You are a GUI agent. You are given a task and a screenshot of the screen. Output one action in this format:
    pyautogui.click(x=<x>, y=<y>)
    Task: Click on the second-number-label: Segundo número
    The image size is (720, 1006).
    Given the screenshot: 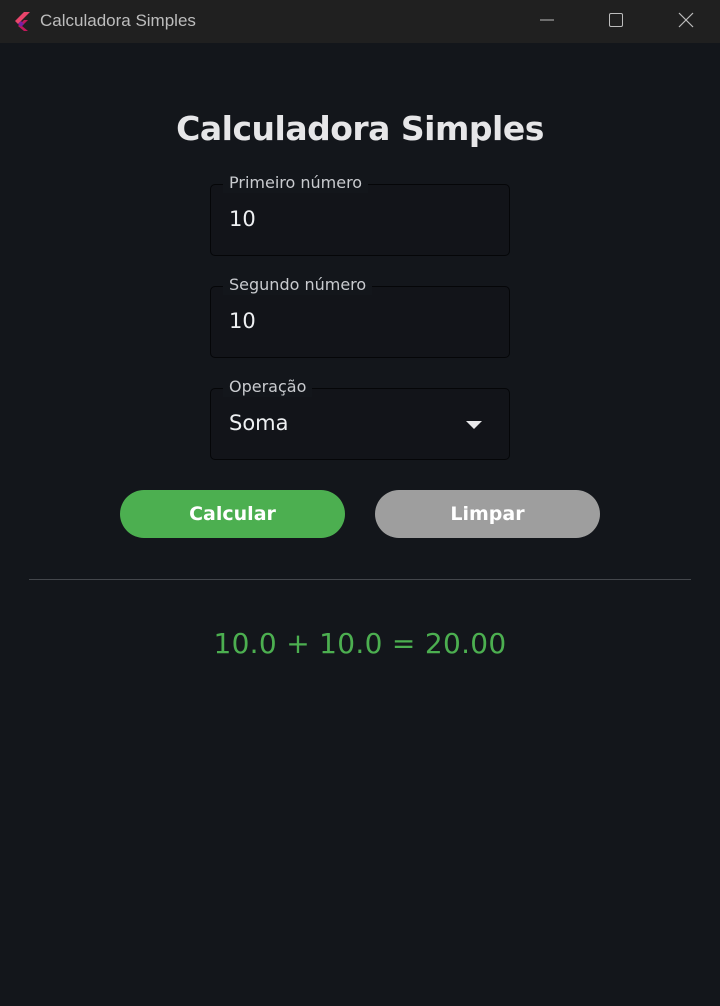 What is the action you would take?
    pyautogui.click(x=298, y=285)
    